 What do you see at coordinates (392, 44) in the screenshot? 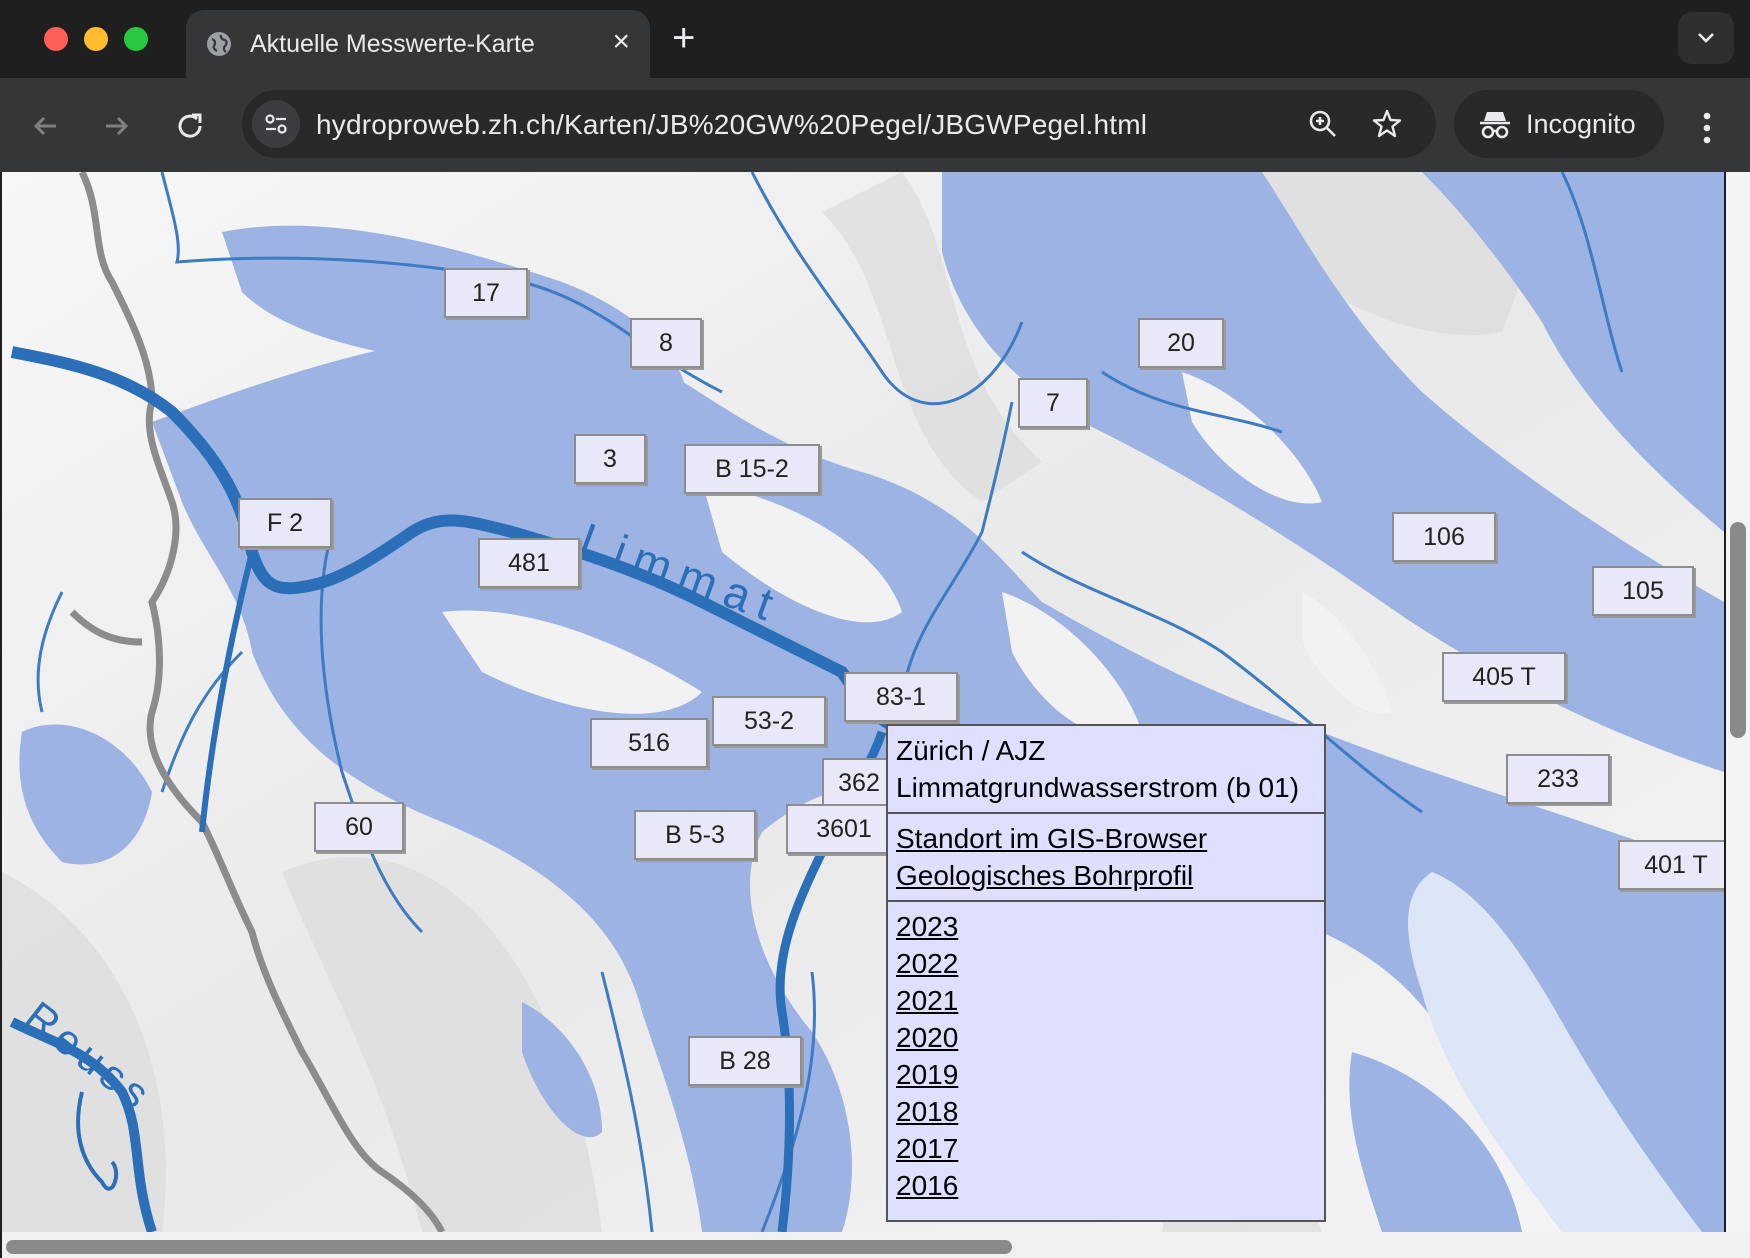
I see `tab-title: Aktuelle Messwerte-Karte` at bounding box center [392, 44].